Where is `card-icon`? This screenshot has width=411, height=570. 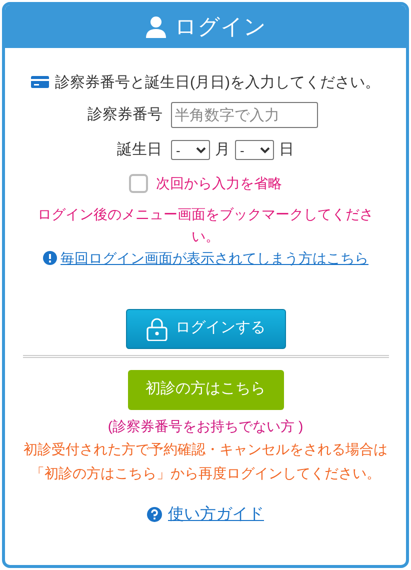
card-icon is located at coordinates (40, 82).